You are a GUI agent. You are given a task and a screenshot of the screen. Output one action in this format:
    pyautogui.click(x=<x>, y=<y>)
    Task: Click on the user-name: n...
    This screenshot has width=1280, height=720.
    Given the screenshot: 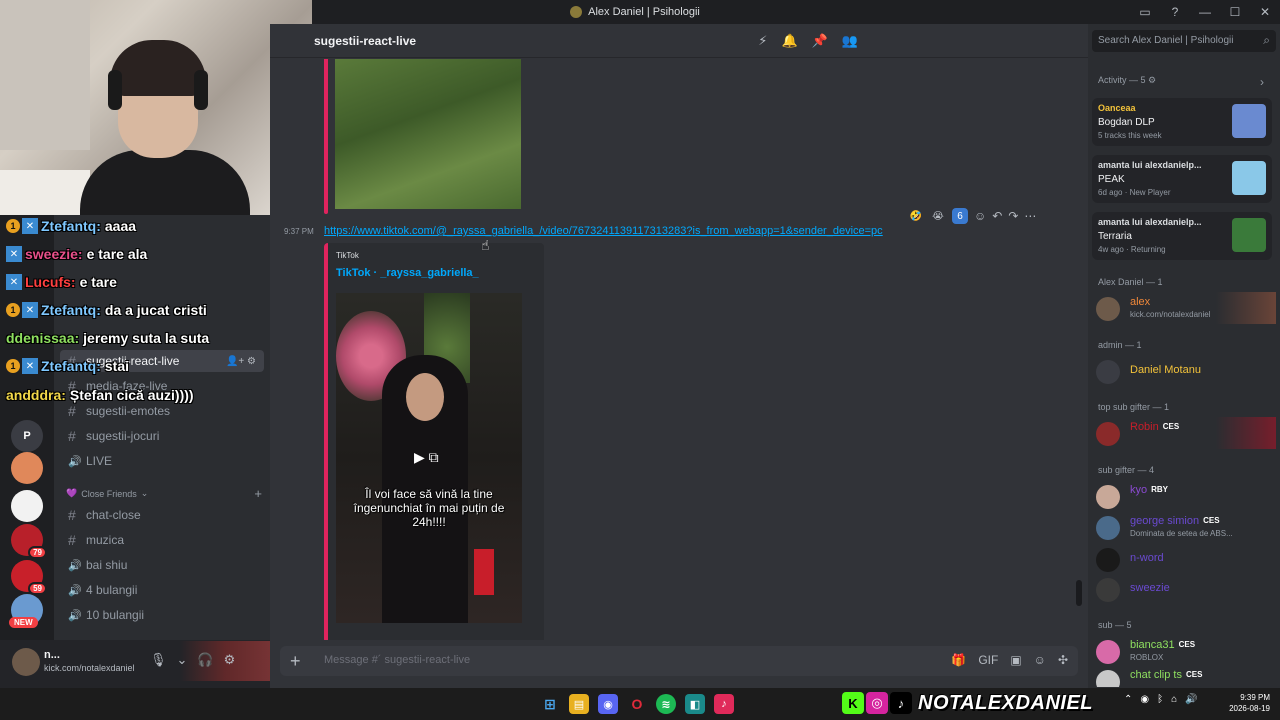 What is the action you would take?
    pyautogui.click(x=52, y=655)
    